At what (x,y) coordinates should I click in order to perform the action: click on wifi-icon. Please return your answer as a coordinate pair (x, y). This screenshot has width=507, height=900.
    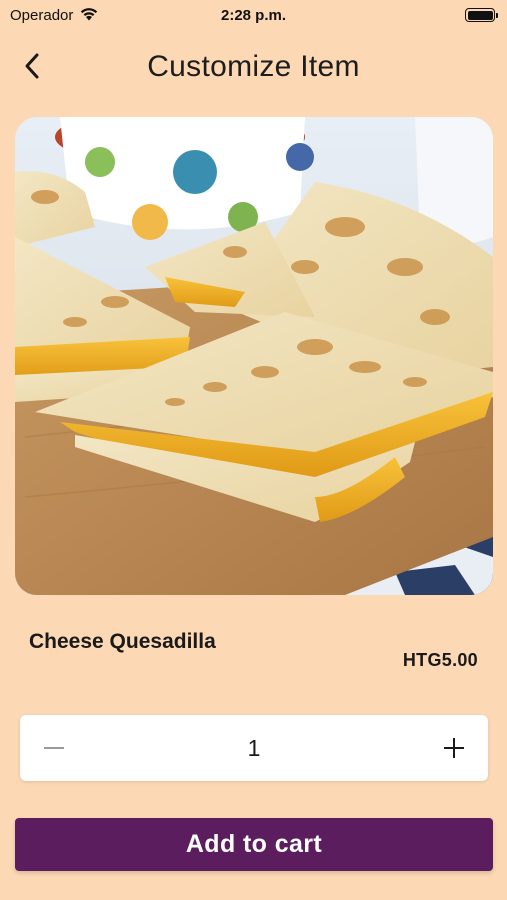
    Looking at the image, I should click on (89, 15).